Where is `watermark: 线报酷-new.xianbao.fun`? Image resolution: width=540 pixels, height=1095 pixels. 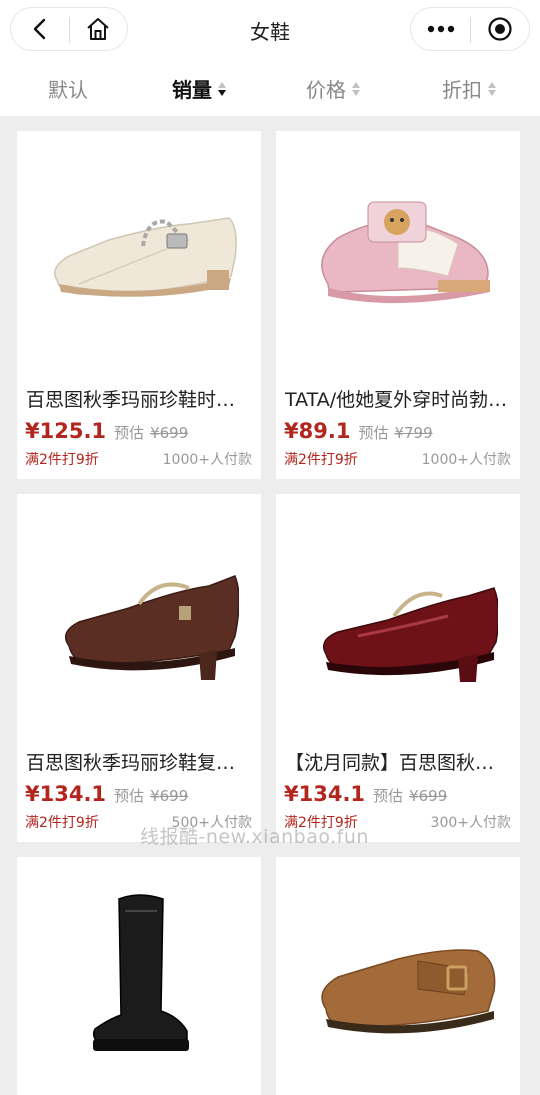
watermark: 线报酷-new.xianbao.fun is located at coordinates (254, 837).